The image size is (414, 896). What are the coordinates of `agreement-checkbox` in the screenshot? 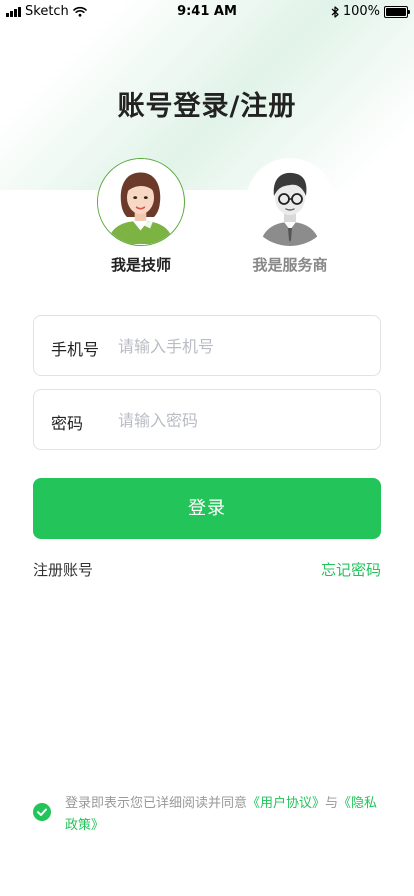 It's located at (42, 812).